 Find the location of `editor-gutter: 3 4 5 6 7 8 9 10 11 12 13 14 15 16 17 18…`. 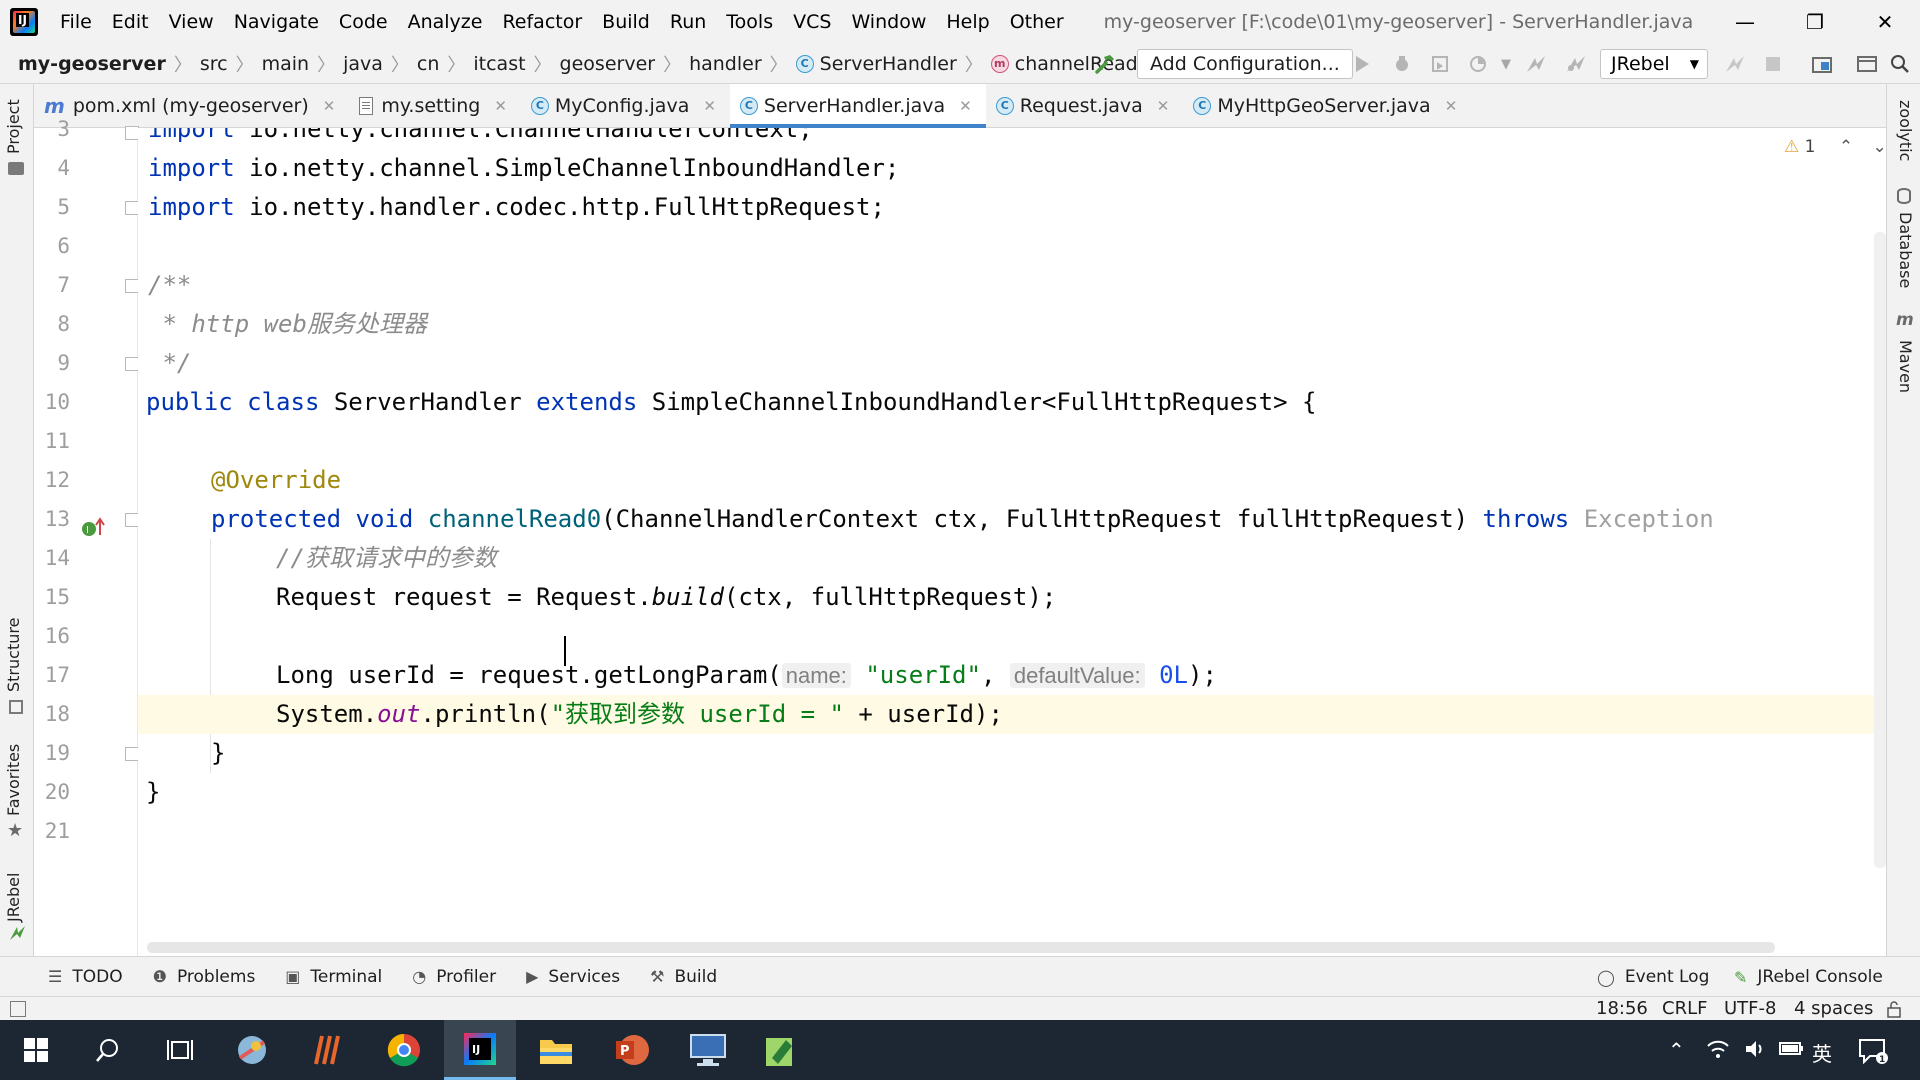

editor-gutter: 3 4 5 6 7 8 9 10 11 12 13 14 15 16 17 18… is located at coordinates (86, 536).